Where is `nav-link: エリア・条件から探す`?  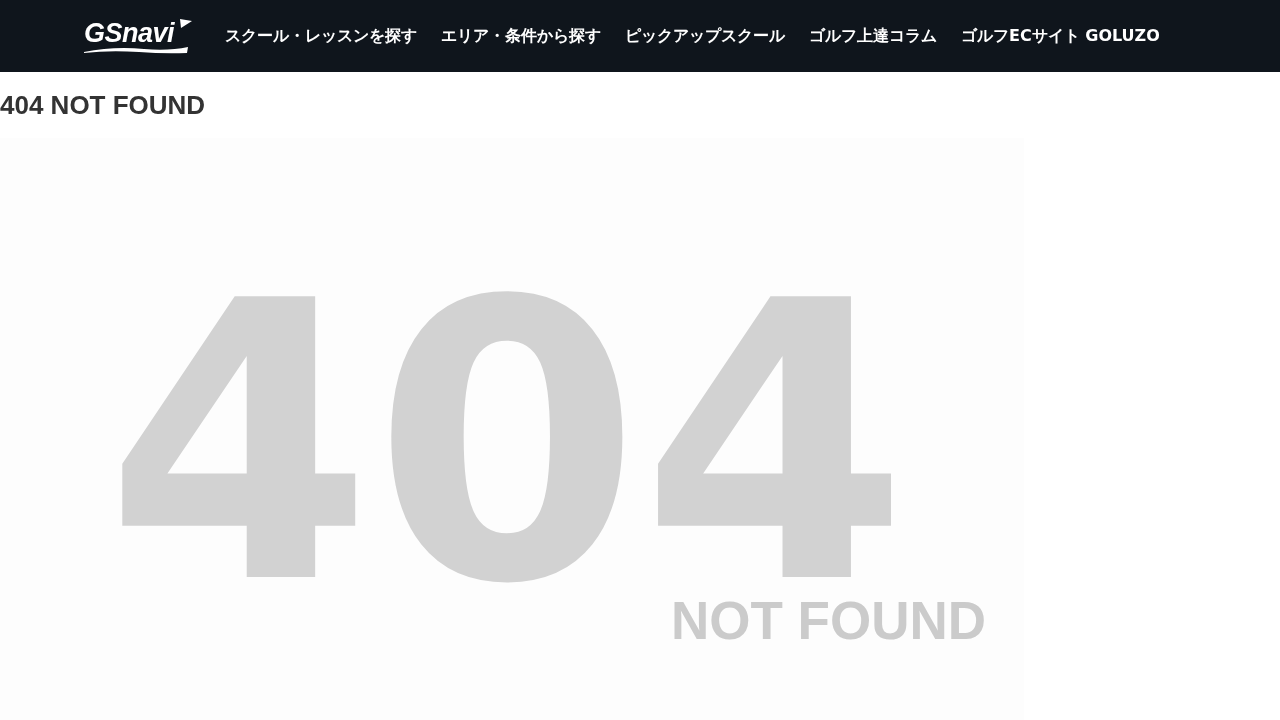
nav-link: エリア・条件から探す is located at coordinates (521, 36).